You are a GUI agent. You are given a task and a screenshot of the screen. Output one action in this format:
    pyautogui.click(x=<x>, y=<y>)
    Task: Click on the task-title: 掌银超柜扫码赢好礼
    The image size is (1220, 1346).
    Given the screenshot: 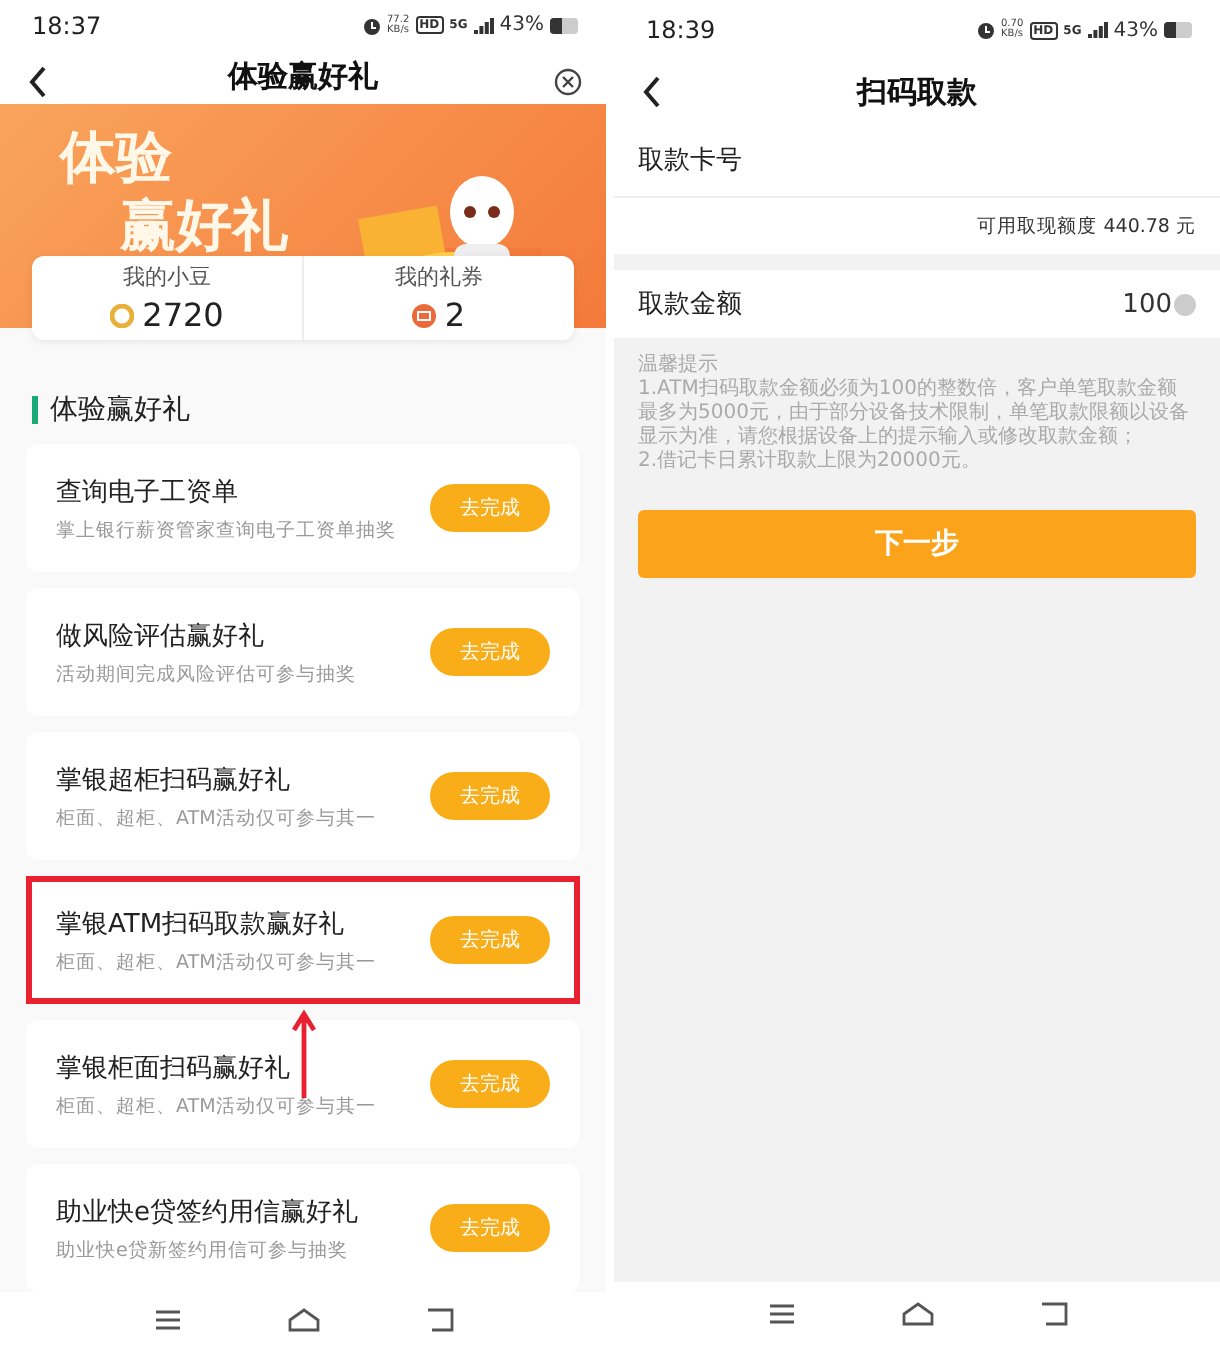 What is the action you would take?
    pyautogui.click(x=174, y=780)
    